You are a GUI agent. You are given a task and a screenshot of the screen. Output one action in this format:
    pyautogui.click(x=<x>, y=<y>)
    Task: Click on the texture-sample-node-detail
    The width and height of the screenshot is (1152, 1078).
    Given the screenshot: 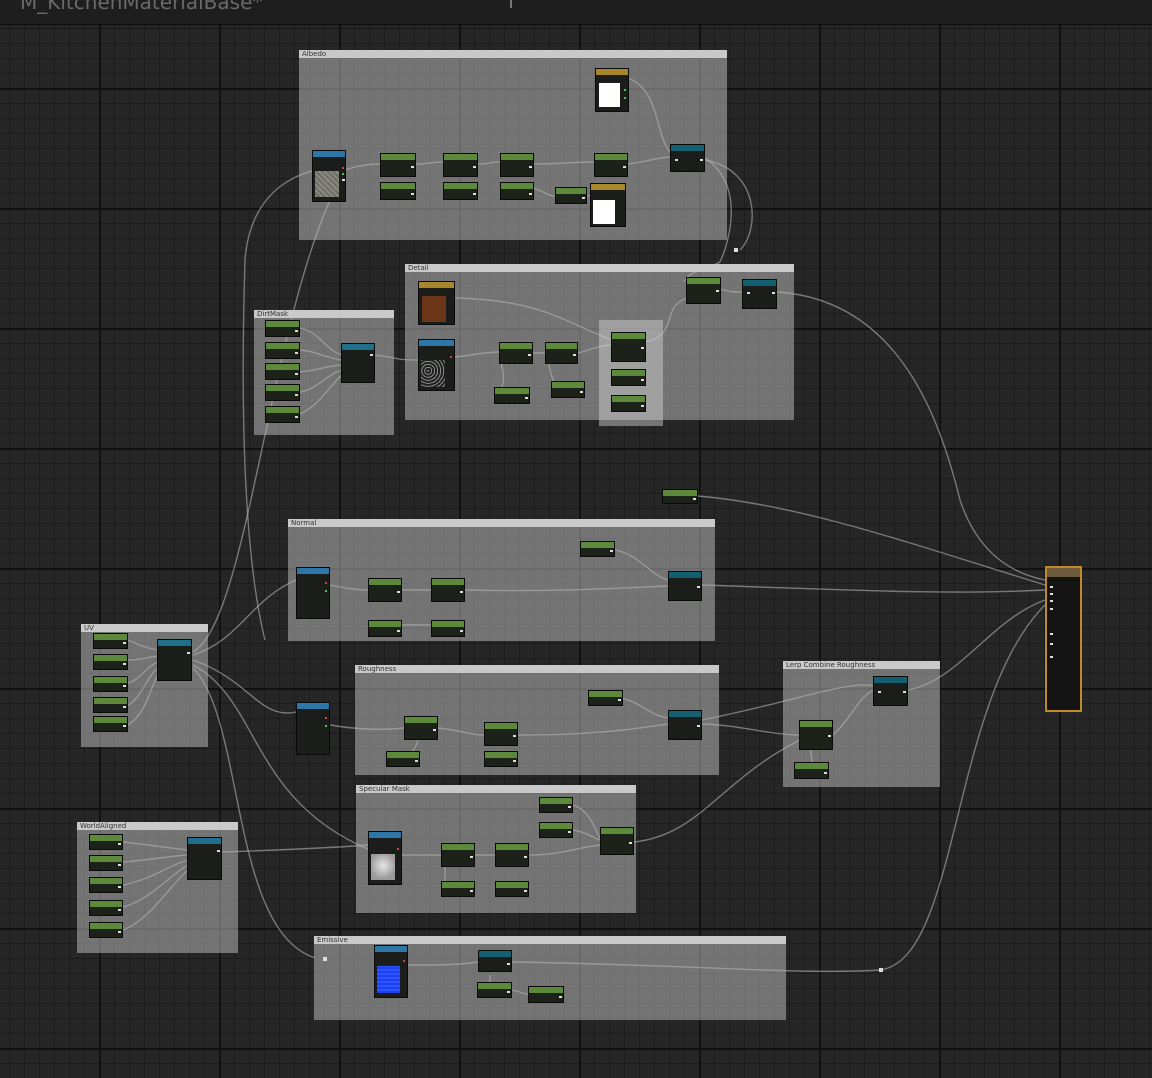 What is the action you would take?
    pyautogui.click(x=436, y=365)
    